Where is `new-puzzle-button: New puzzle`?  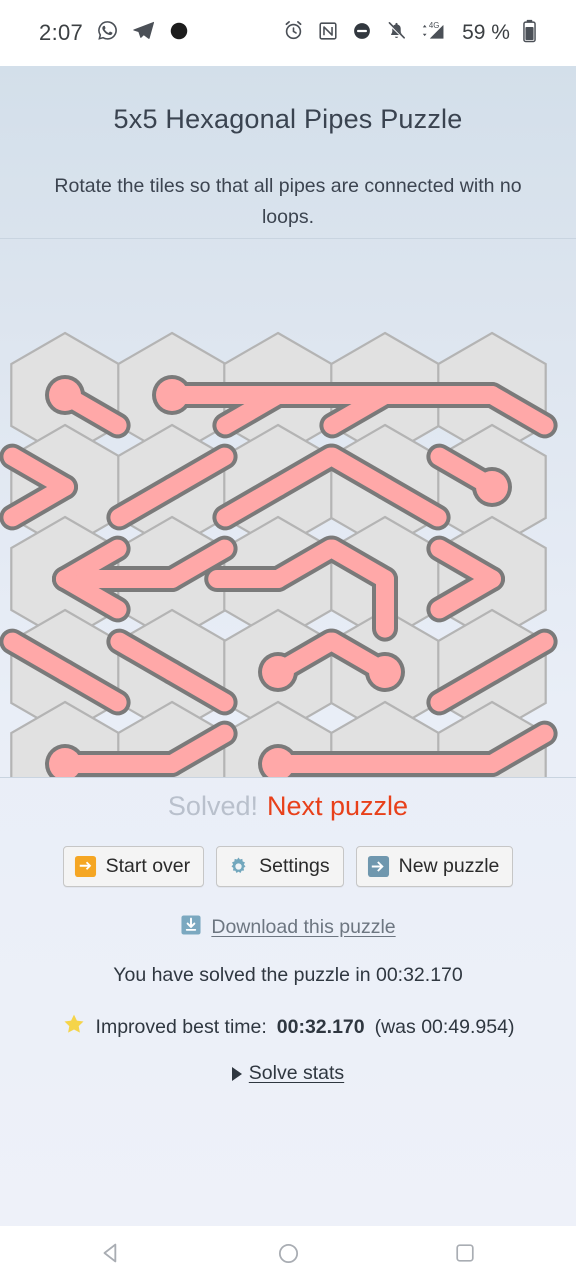 new-puzzle-button: New puzzle is located at coordinates (434, 866).